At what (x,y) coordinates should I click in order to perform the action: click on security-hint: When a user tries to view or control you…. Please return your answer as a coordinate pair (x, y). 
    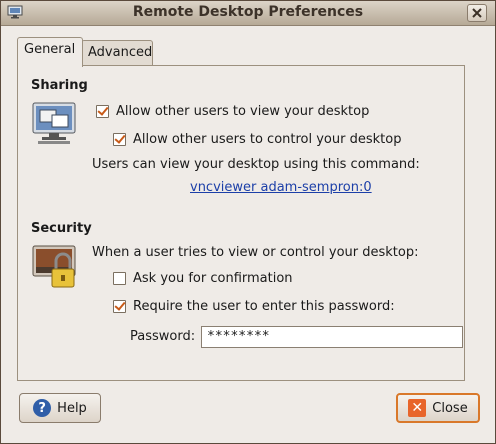
    Looking at the image, I should click on (255, 252).